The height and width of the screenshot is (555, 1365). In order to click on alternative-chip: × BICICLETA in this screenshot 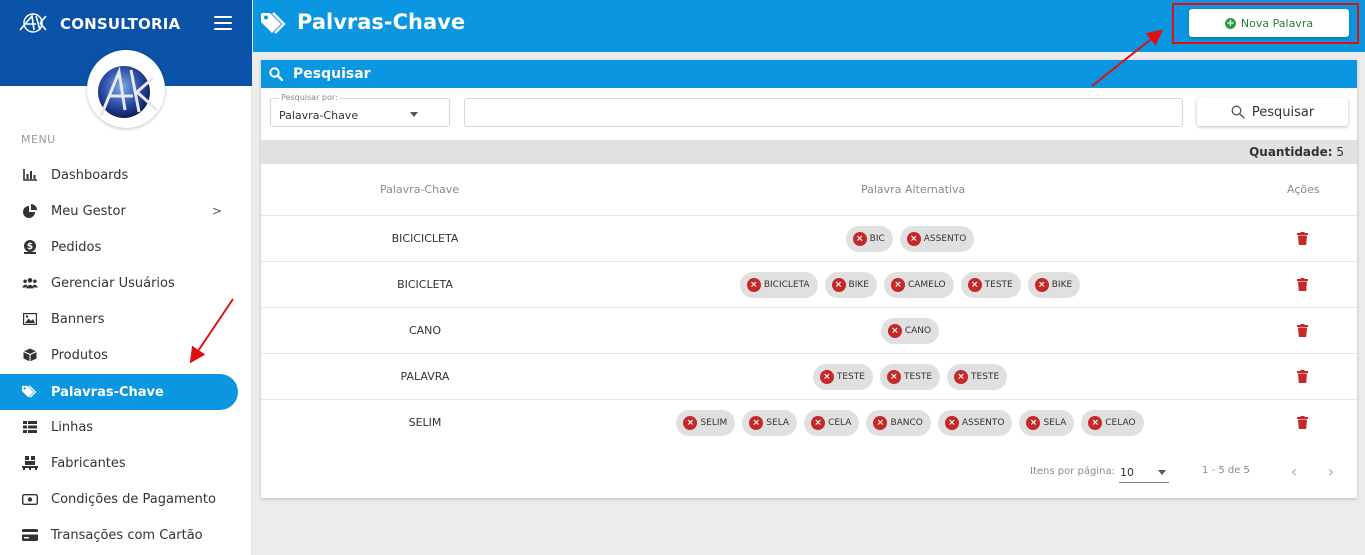, I will do `click(778, 285)`.